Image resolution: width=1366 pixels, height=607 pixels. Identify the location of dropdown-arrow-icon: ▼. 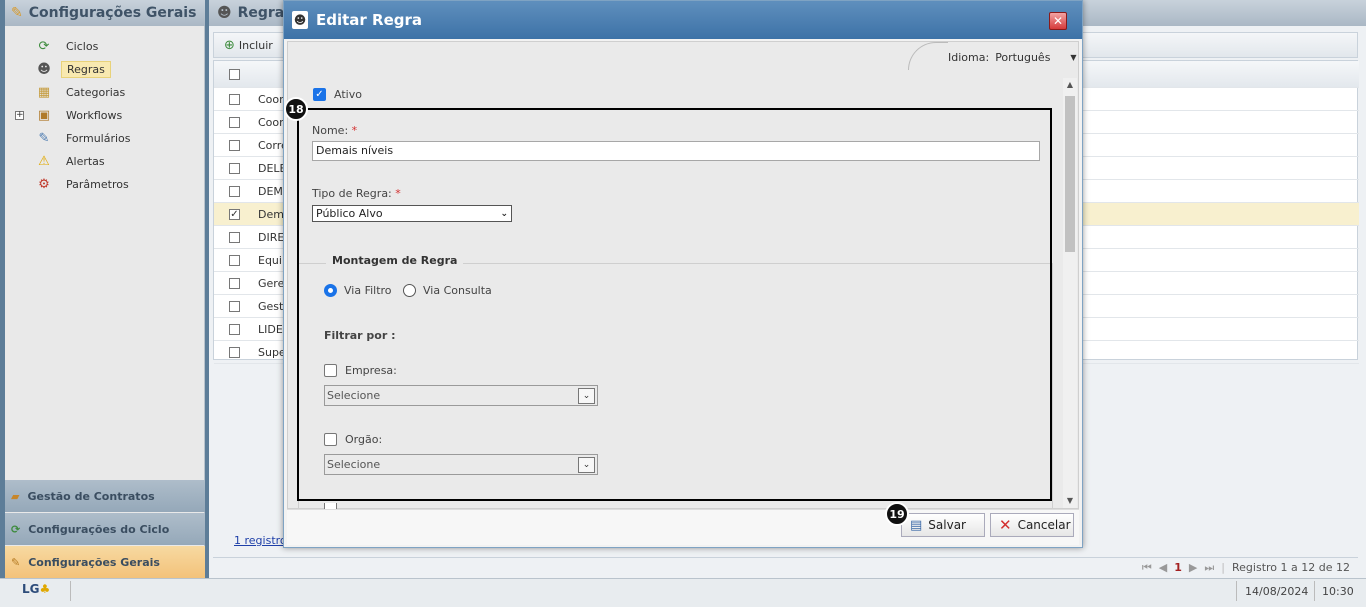
(1073, 57).